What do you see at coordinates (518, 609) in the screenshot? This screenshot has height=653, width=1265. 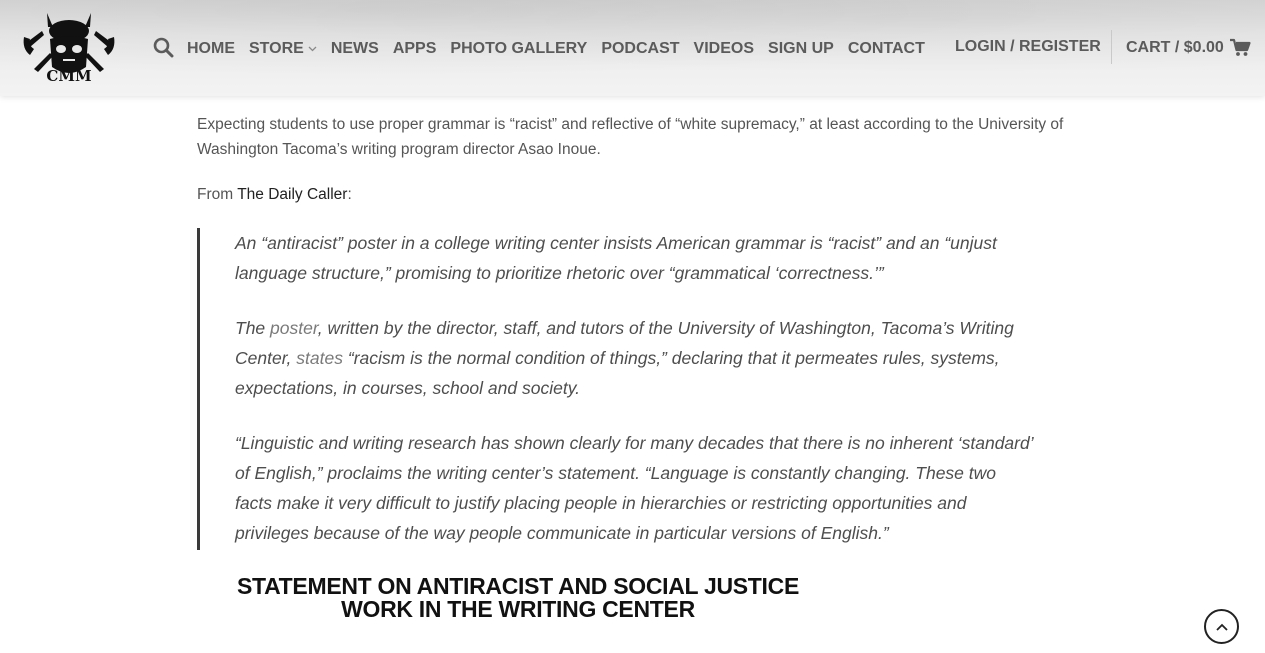 I see `poster-title-line-2: WORK IN THE WRITING CENTER` at bounding box center [518, 609].